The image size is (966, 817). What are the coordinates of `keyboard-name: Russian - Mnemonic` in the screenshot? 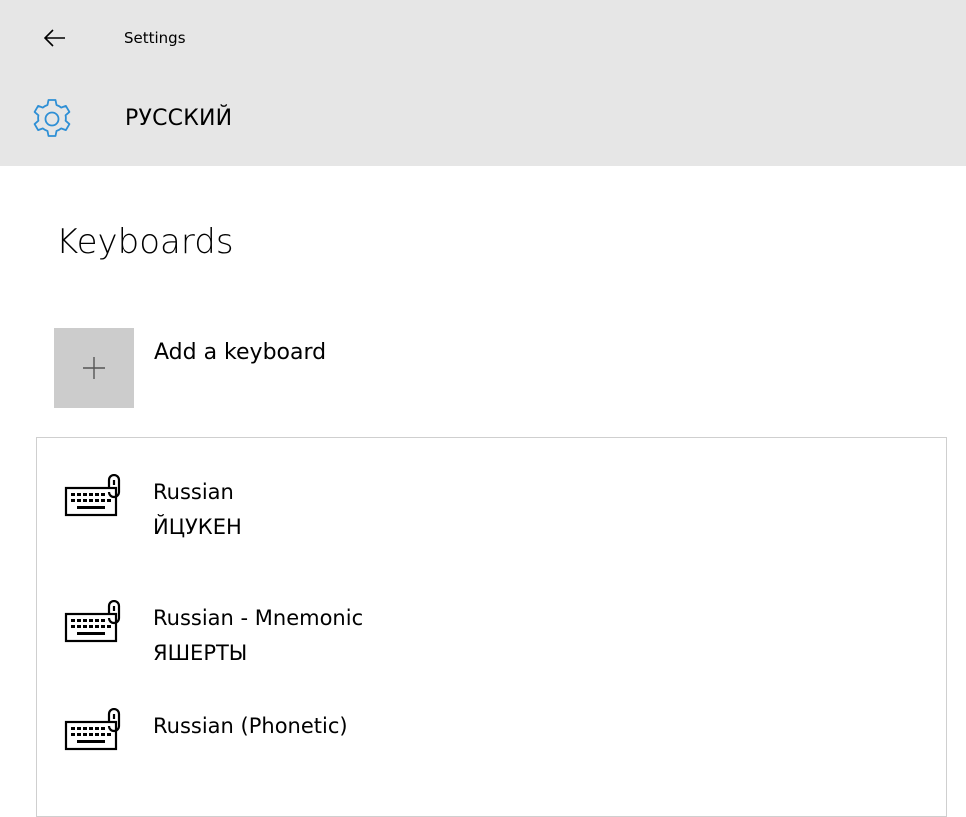 It's located at (258, 618).